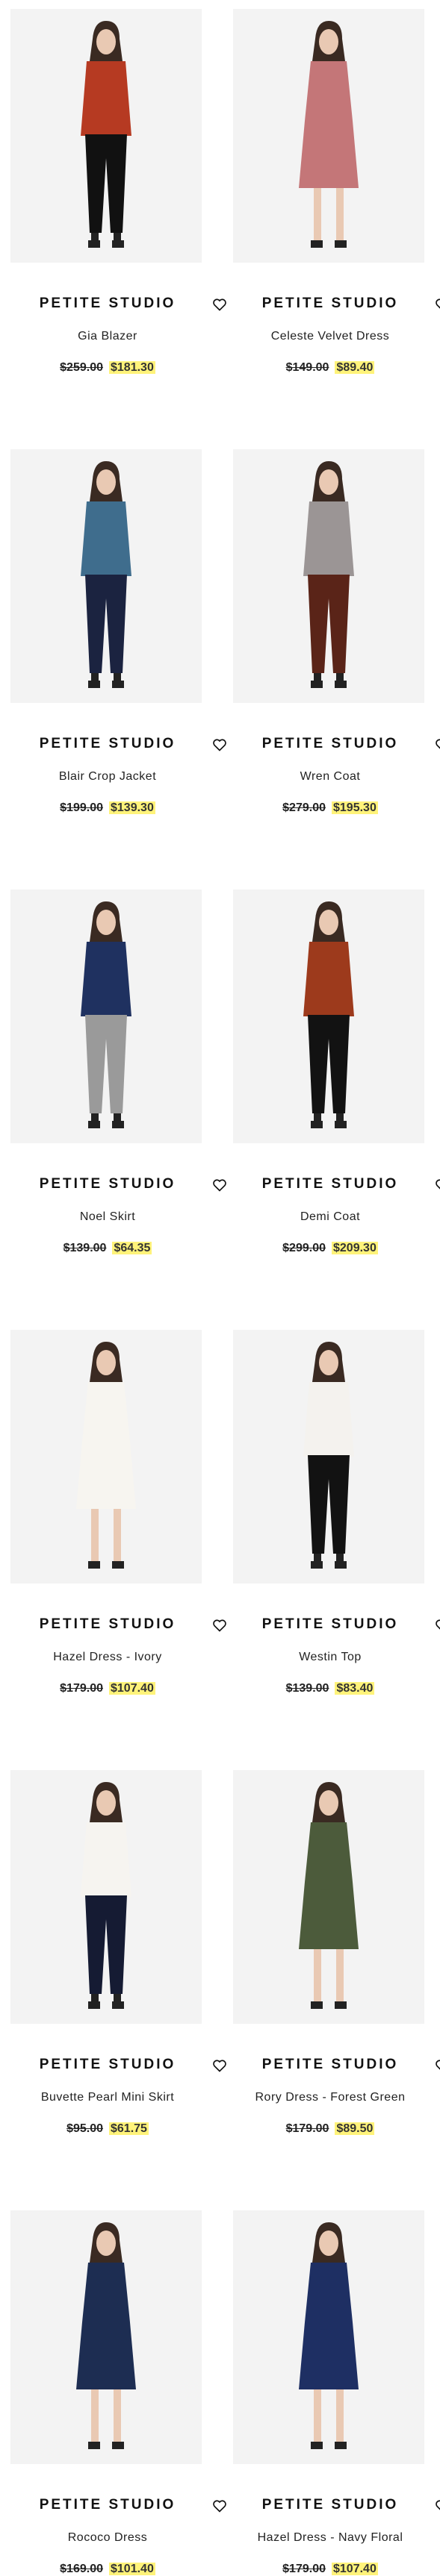  What do you see at coordinates (108, 2569) in the screenshot?
I see `price-row: $169.00 $101.40` at bounding box center [108, 2569].